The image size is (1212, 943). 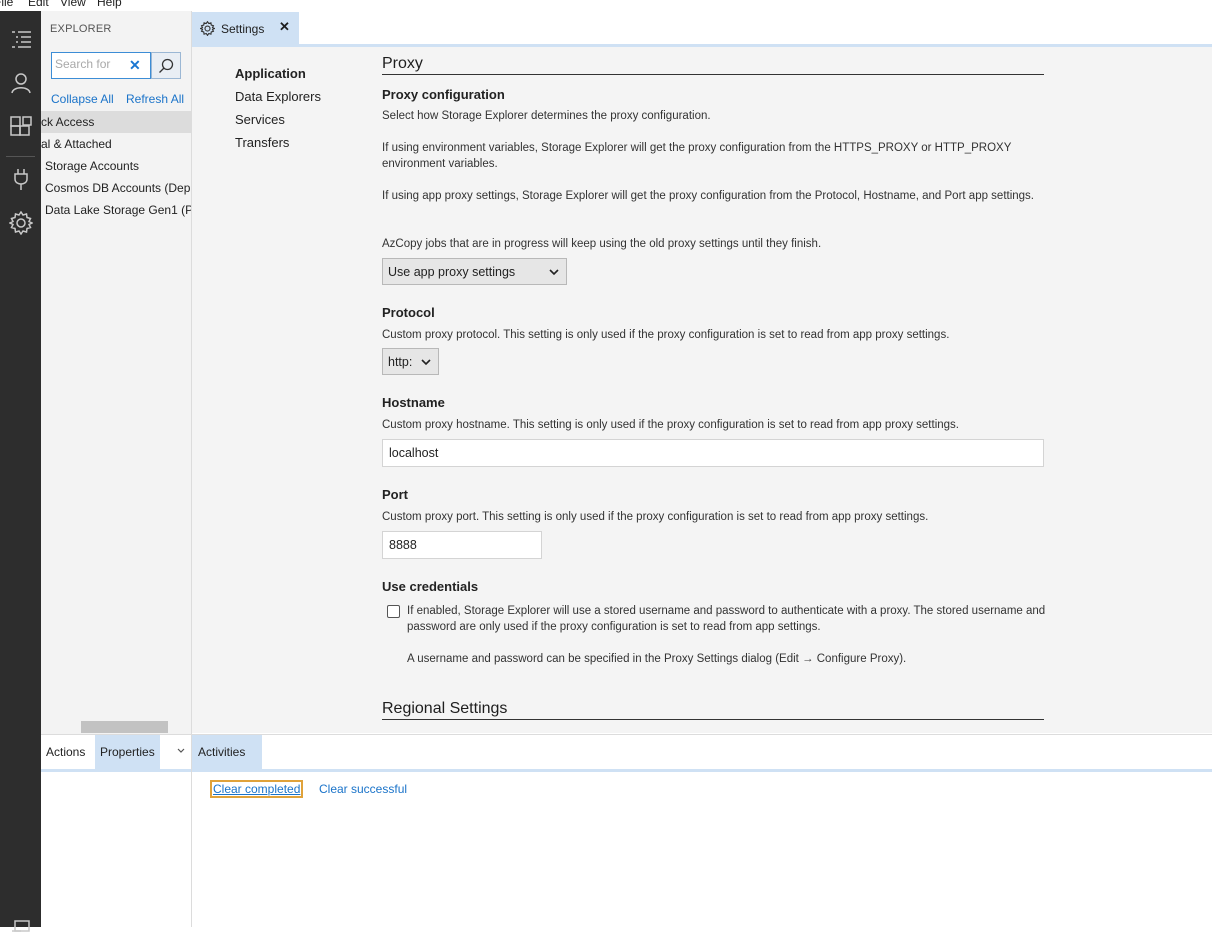 What do you see at coordinates (73, 4) in the screenshot?
I see `menu-view: View` at bounding box center [73, 4].